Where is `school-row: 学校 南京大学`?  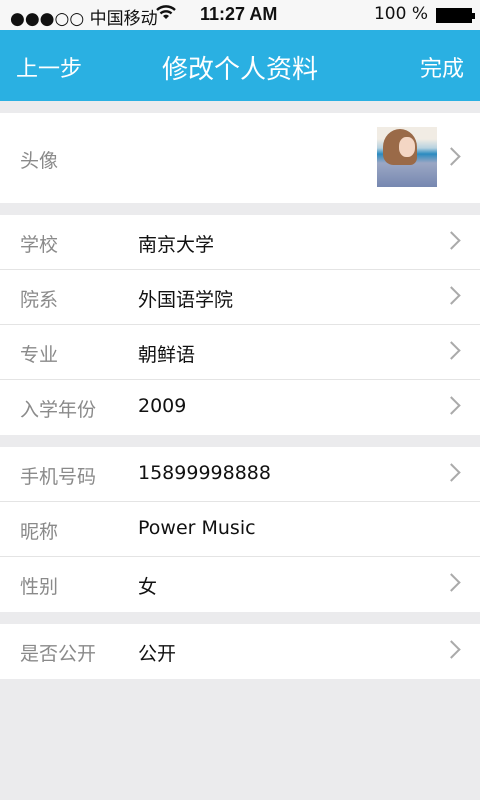
school-row: 学校 南京大学 is located at coordinates (240, 242).